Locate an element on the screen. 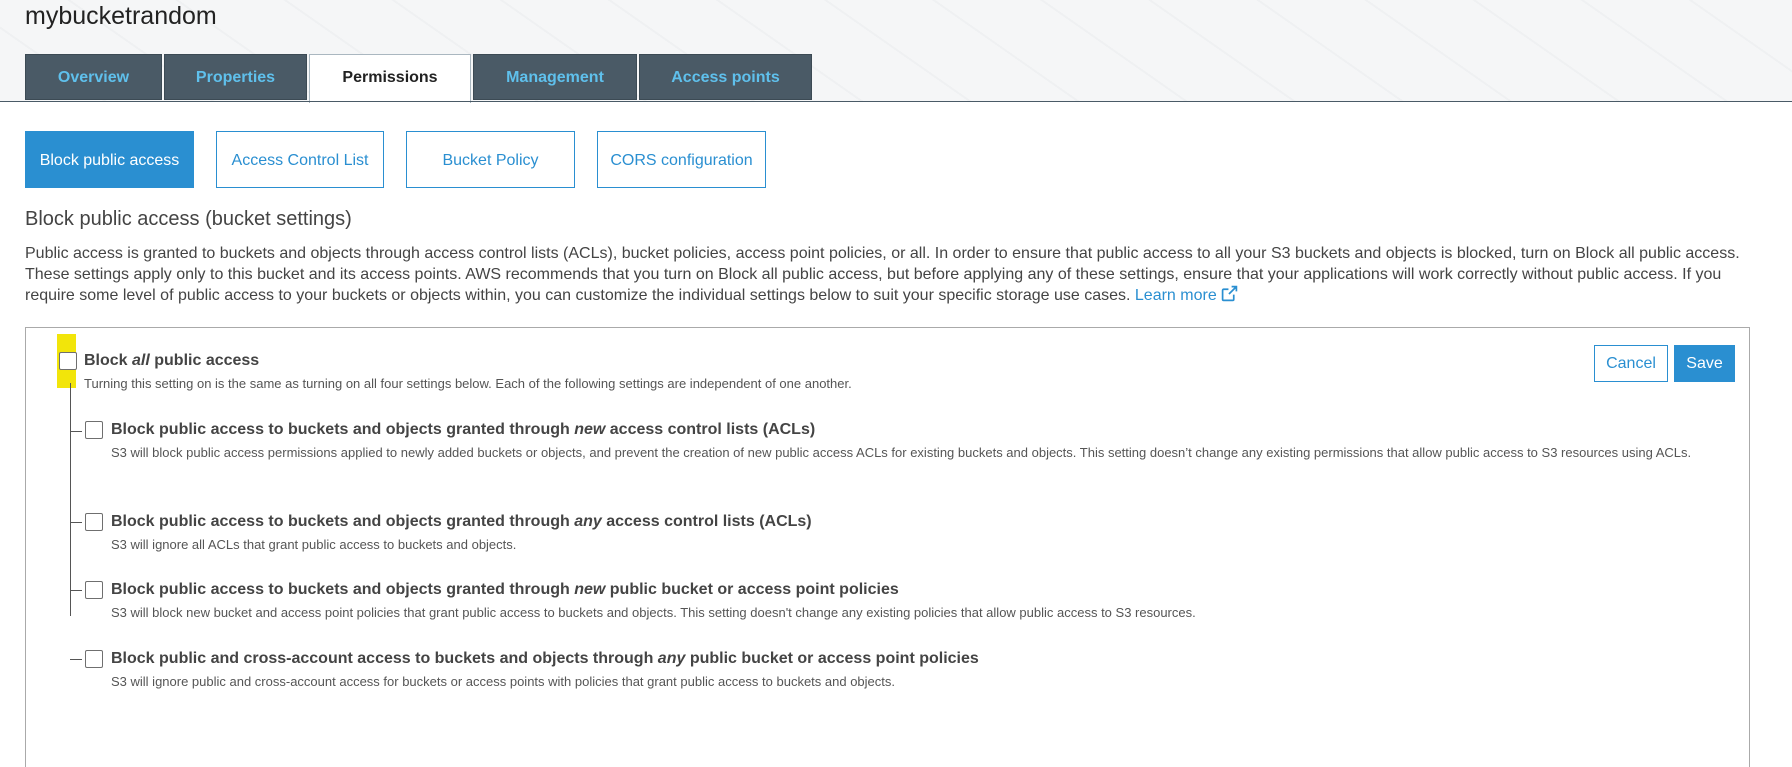  tab-properties: Properties is located at coordinates (235, 77).